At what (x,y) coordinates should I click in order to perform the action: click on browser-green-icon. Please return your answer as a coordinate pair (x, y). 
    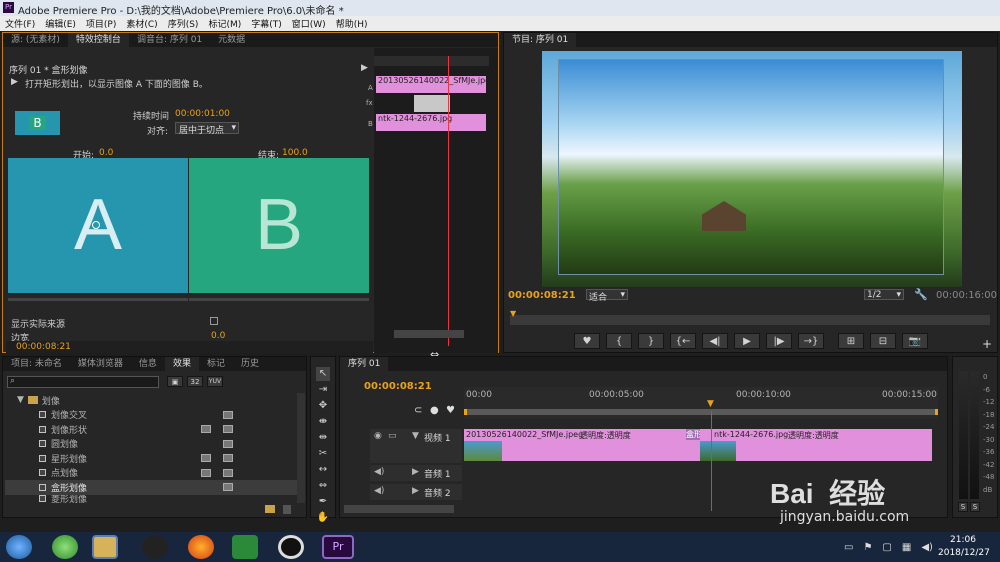
    Looking at the image, I should click on (65, 547).